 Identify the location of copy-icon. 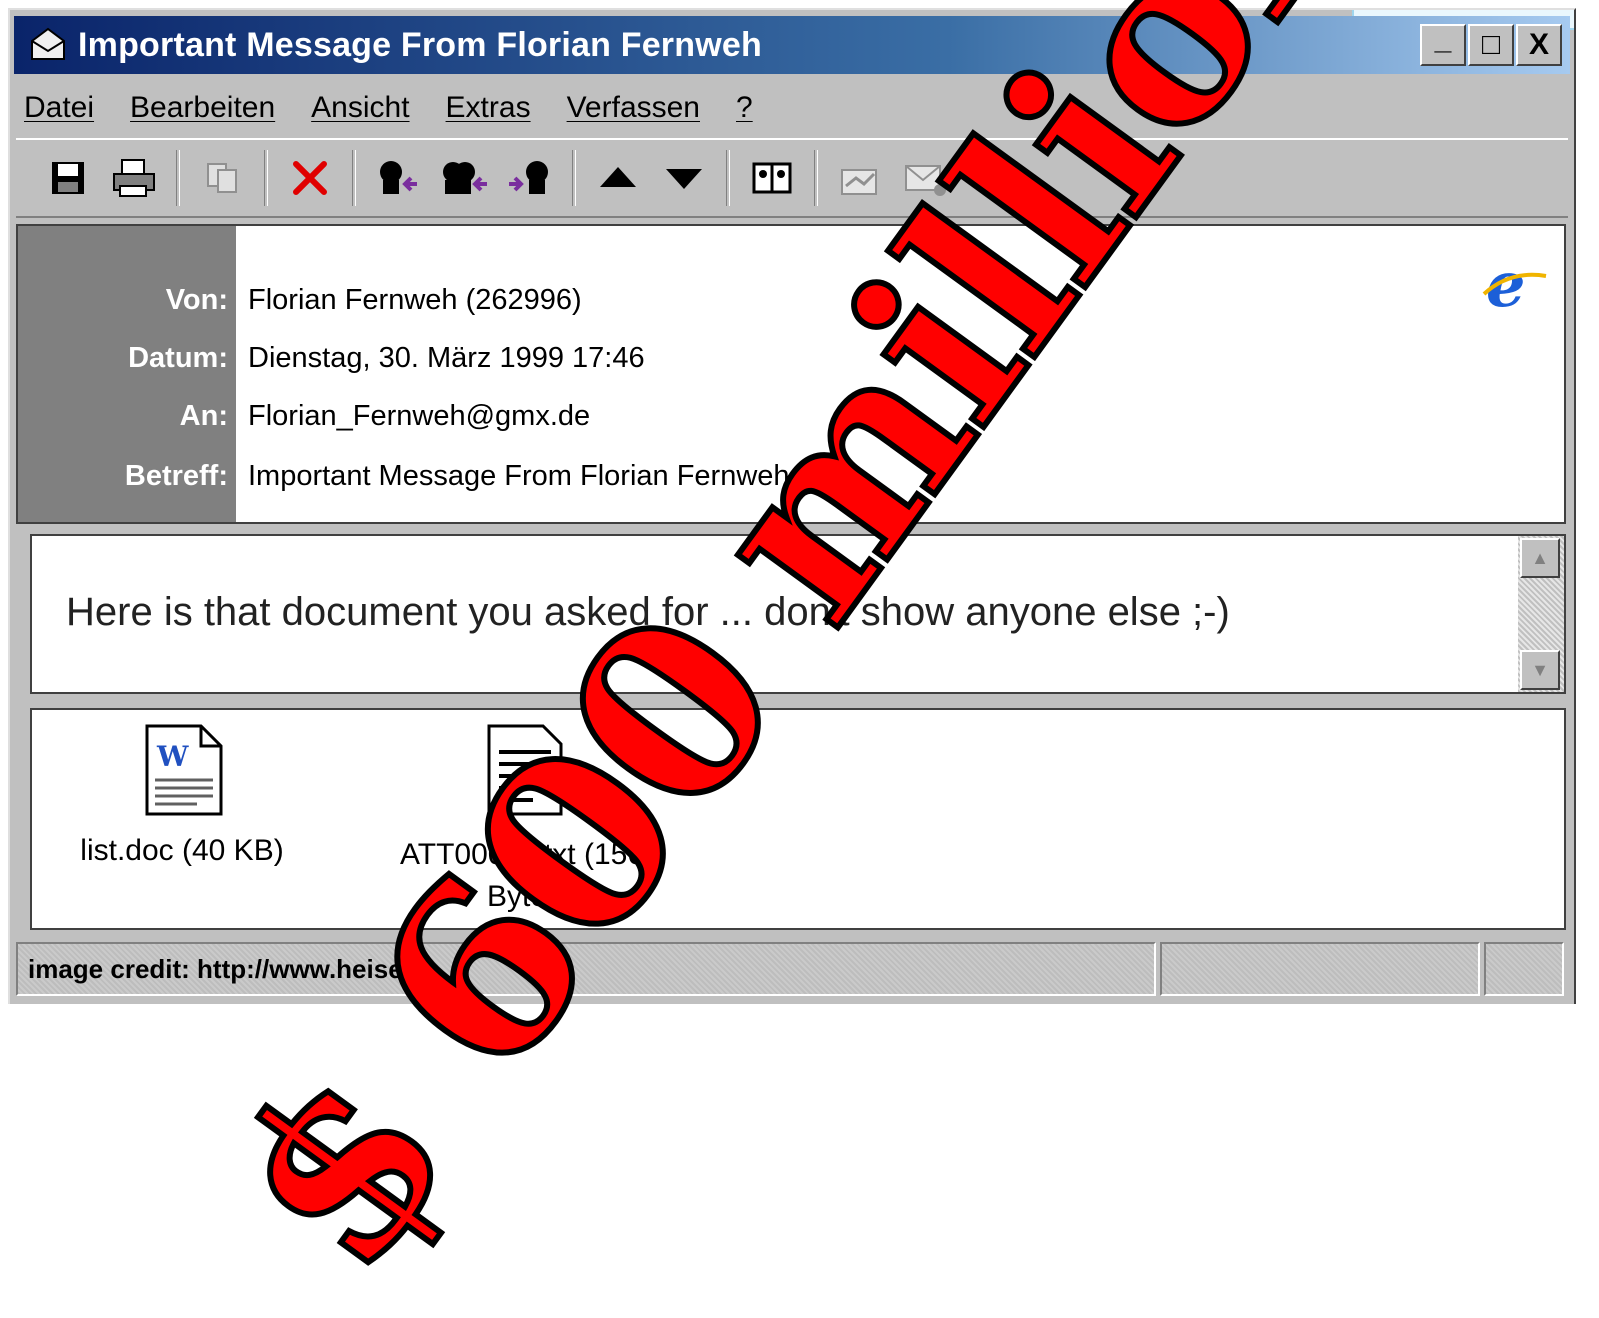
(222, 178).